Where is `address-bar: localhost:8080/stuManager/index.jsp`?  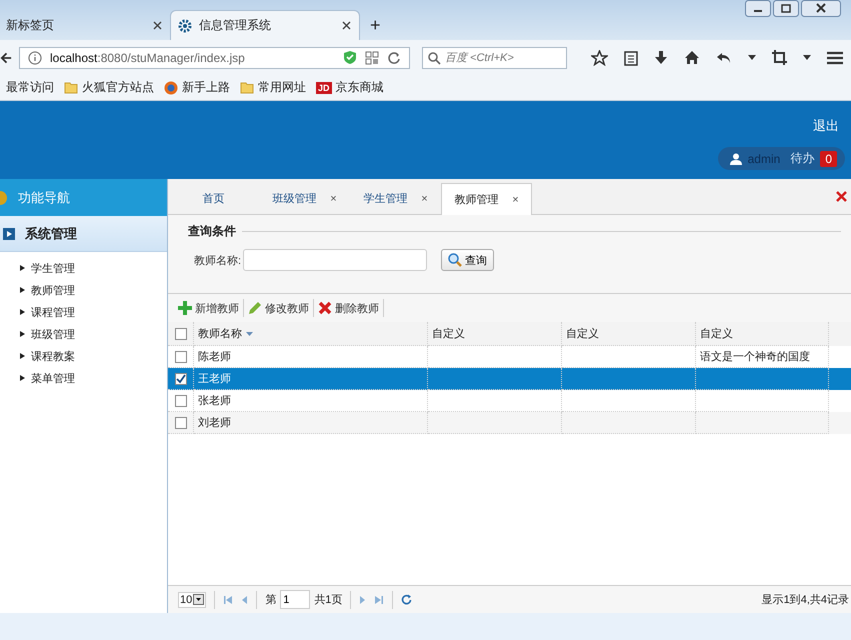
address-bar: localhost:8080/stuManager/index.jsp is located at coordinates (214, 57).